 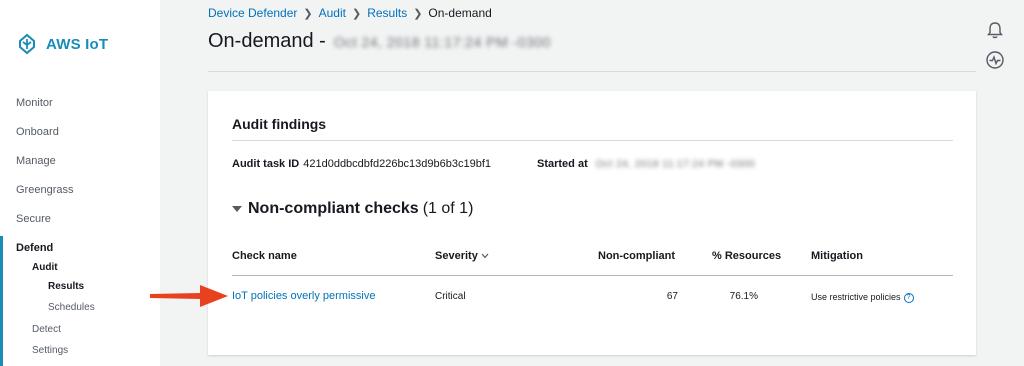 What do you see at coordinates (743, 296) in the screenshot?
I see `resources-cell: 76.1%` at bounding box center [743, 296].